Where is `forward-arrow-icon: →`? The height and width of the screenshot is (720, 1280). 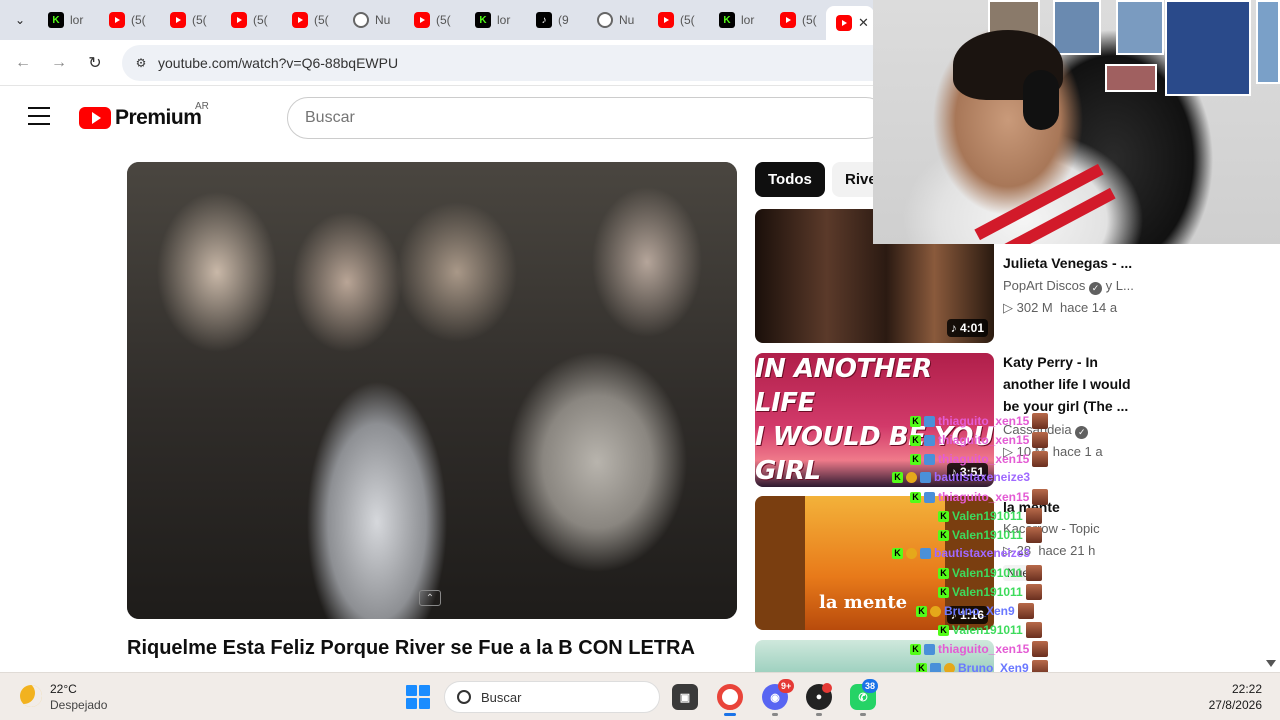 forward-arrow-icon: → is located at coordinates (59, 63).